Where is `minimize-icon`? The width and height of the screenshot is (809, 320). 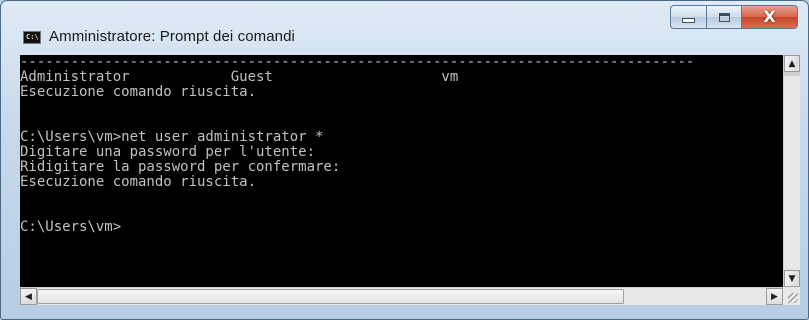
minimize-icon is located at coordinates (688, 20).